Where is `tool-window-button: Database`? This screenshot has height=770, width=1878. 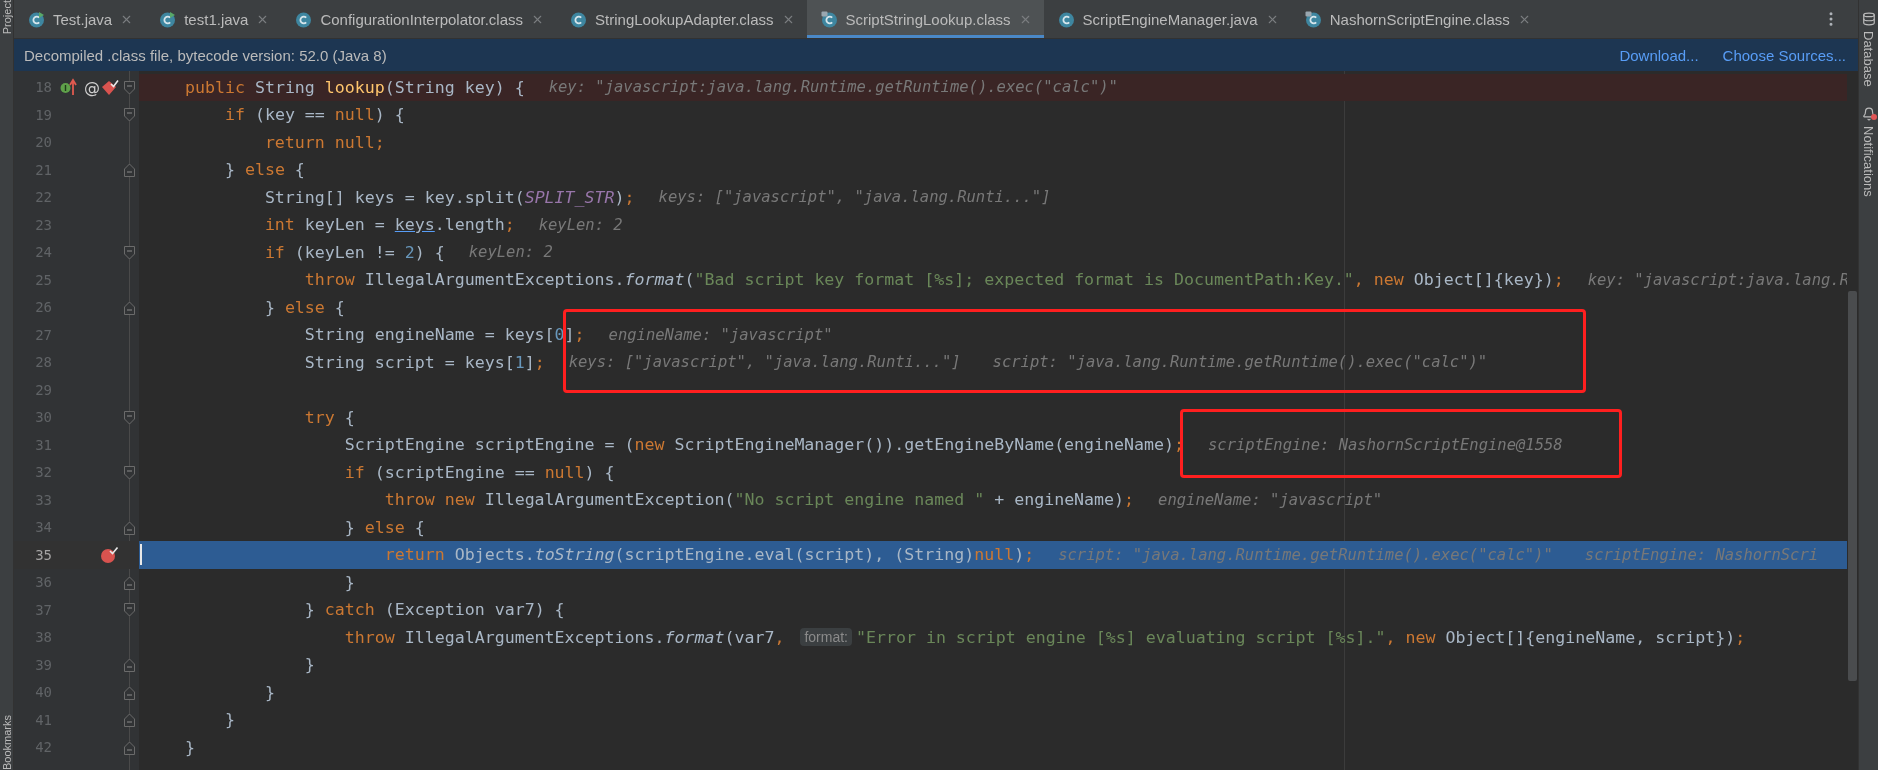
tool-window-button: Database is located at coordinates (1868, 59).